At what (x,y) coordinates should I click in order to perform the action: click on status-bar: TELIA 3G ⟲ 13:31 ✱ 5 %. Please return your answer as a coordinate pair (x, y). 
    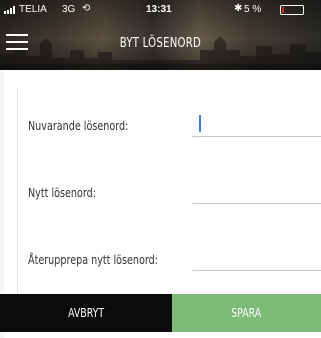
    Looking at the image, I should click on (160, 10).